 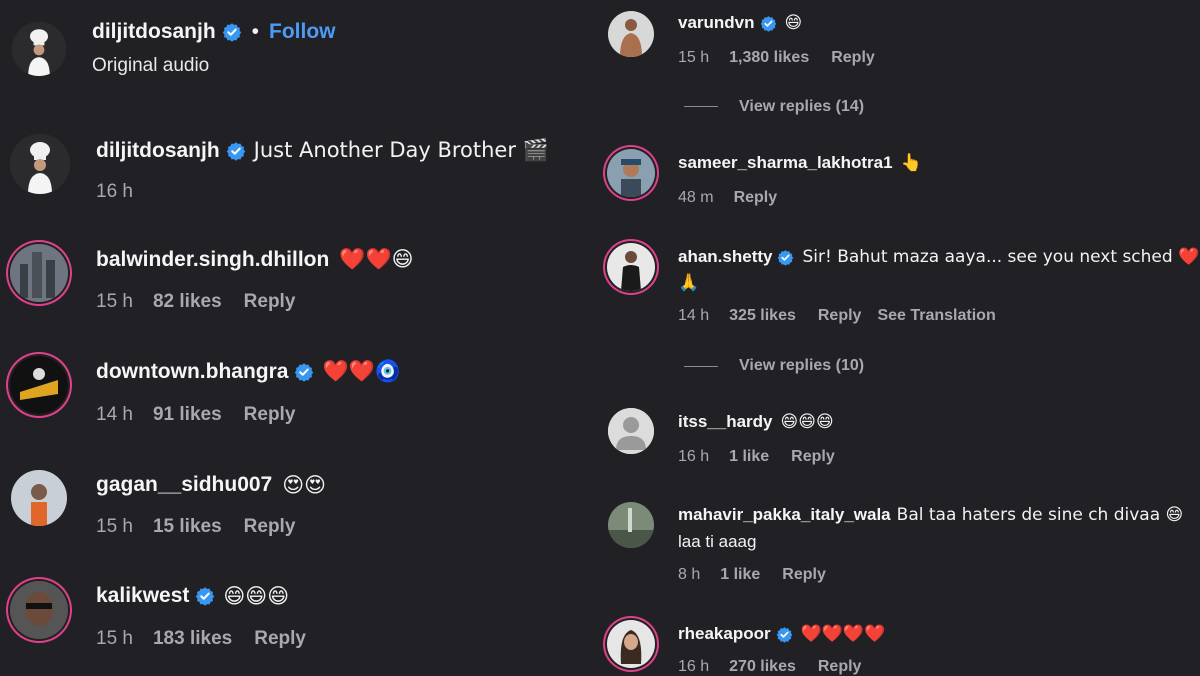 What do you see at coordinates (150, 66) in the screenshot?
I see `audio-label: Original audio` at bounding box center [150, 66].